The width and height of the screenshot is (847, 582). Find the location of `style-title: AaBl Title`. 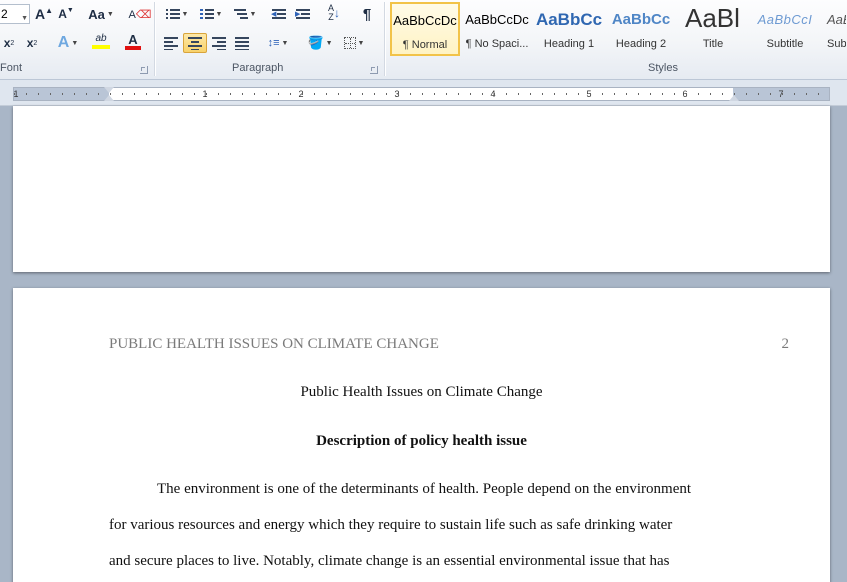

style-title: AaBl Title is located at coordinates (713, 29).